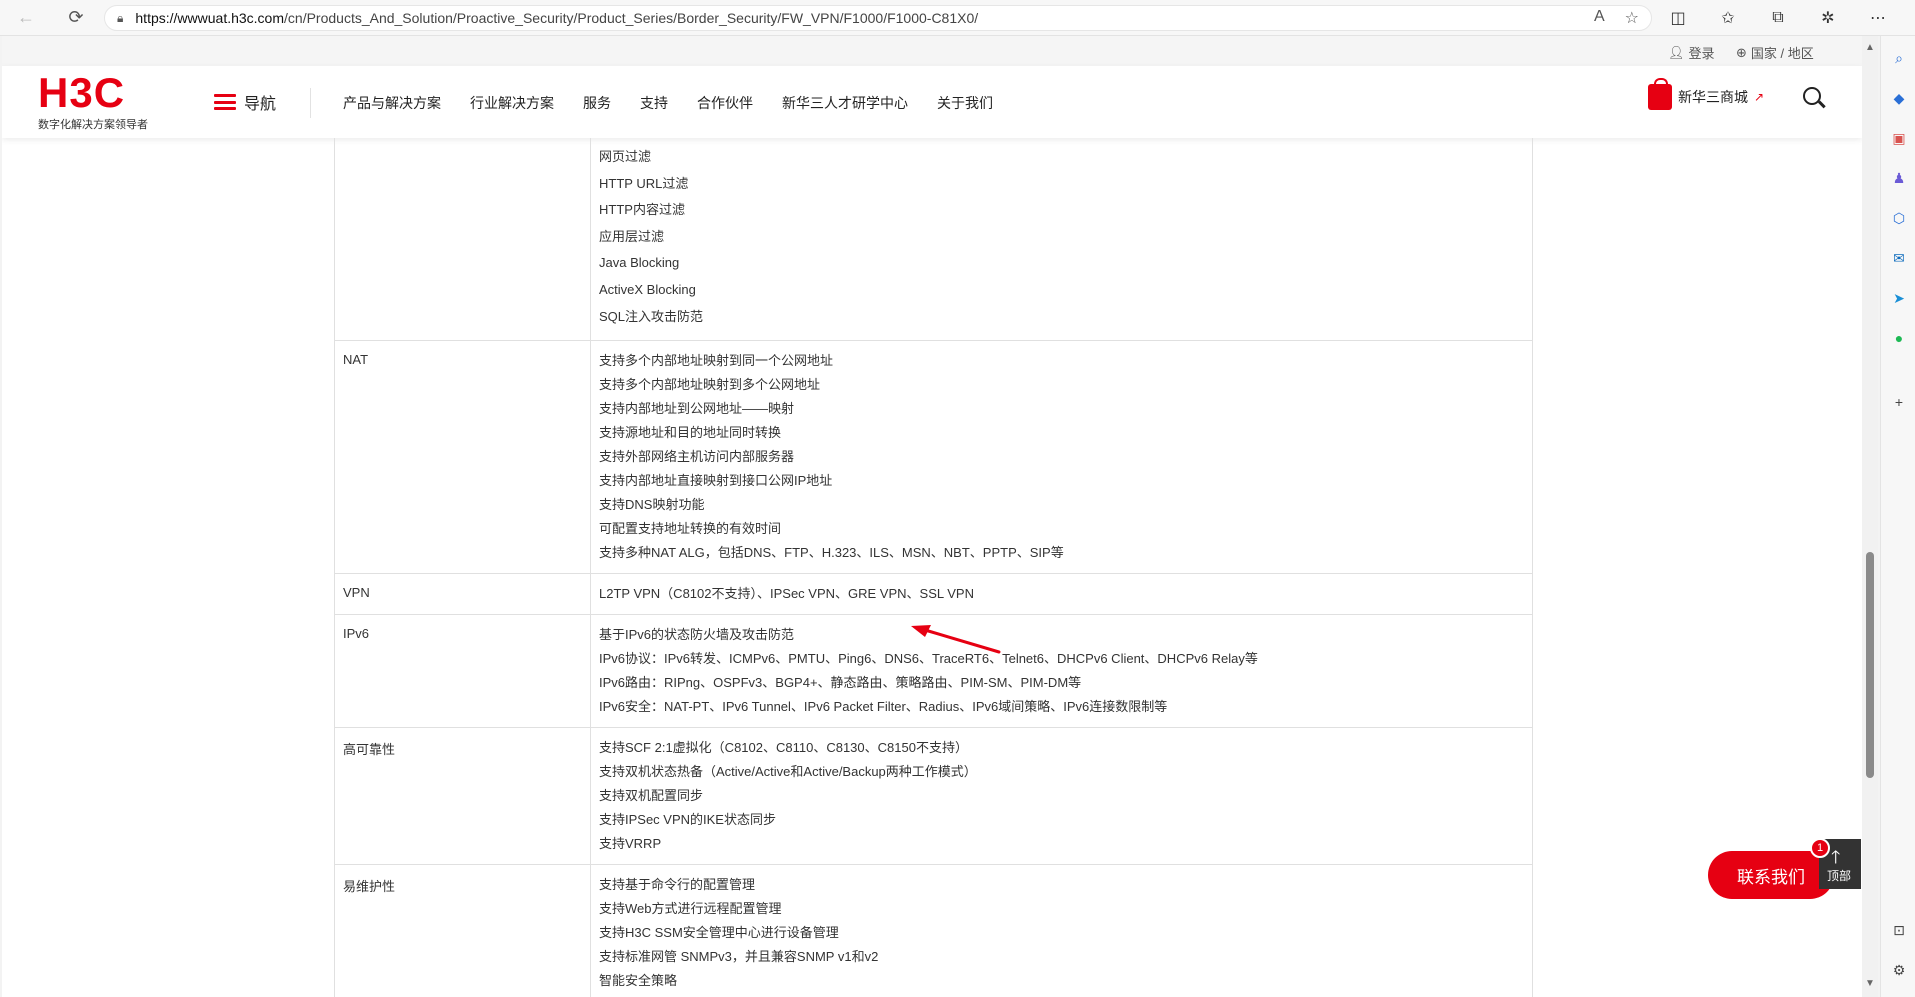 This screenshot has width=1915, height=997. I want to click on back-arrow-icon: ←, so click(26, 18).